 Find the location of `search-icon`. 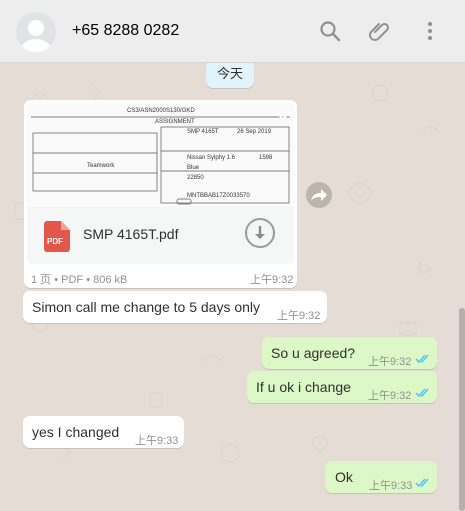

search-icon is located at coordinates (330, 31).